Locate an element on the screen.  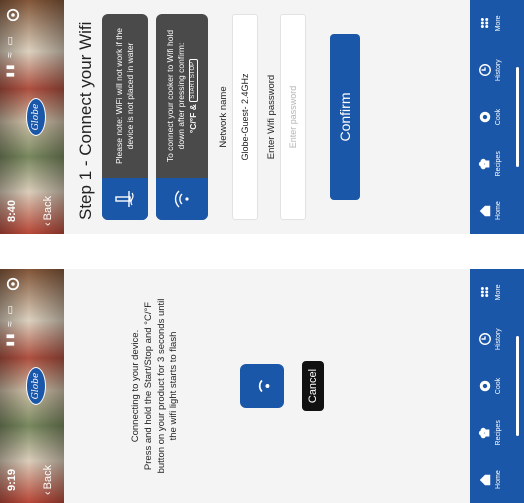
hold-instruction-keys: °C/°F & is located at coordinates (192, 119).